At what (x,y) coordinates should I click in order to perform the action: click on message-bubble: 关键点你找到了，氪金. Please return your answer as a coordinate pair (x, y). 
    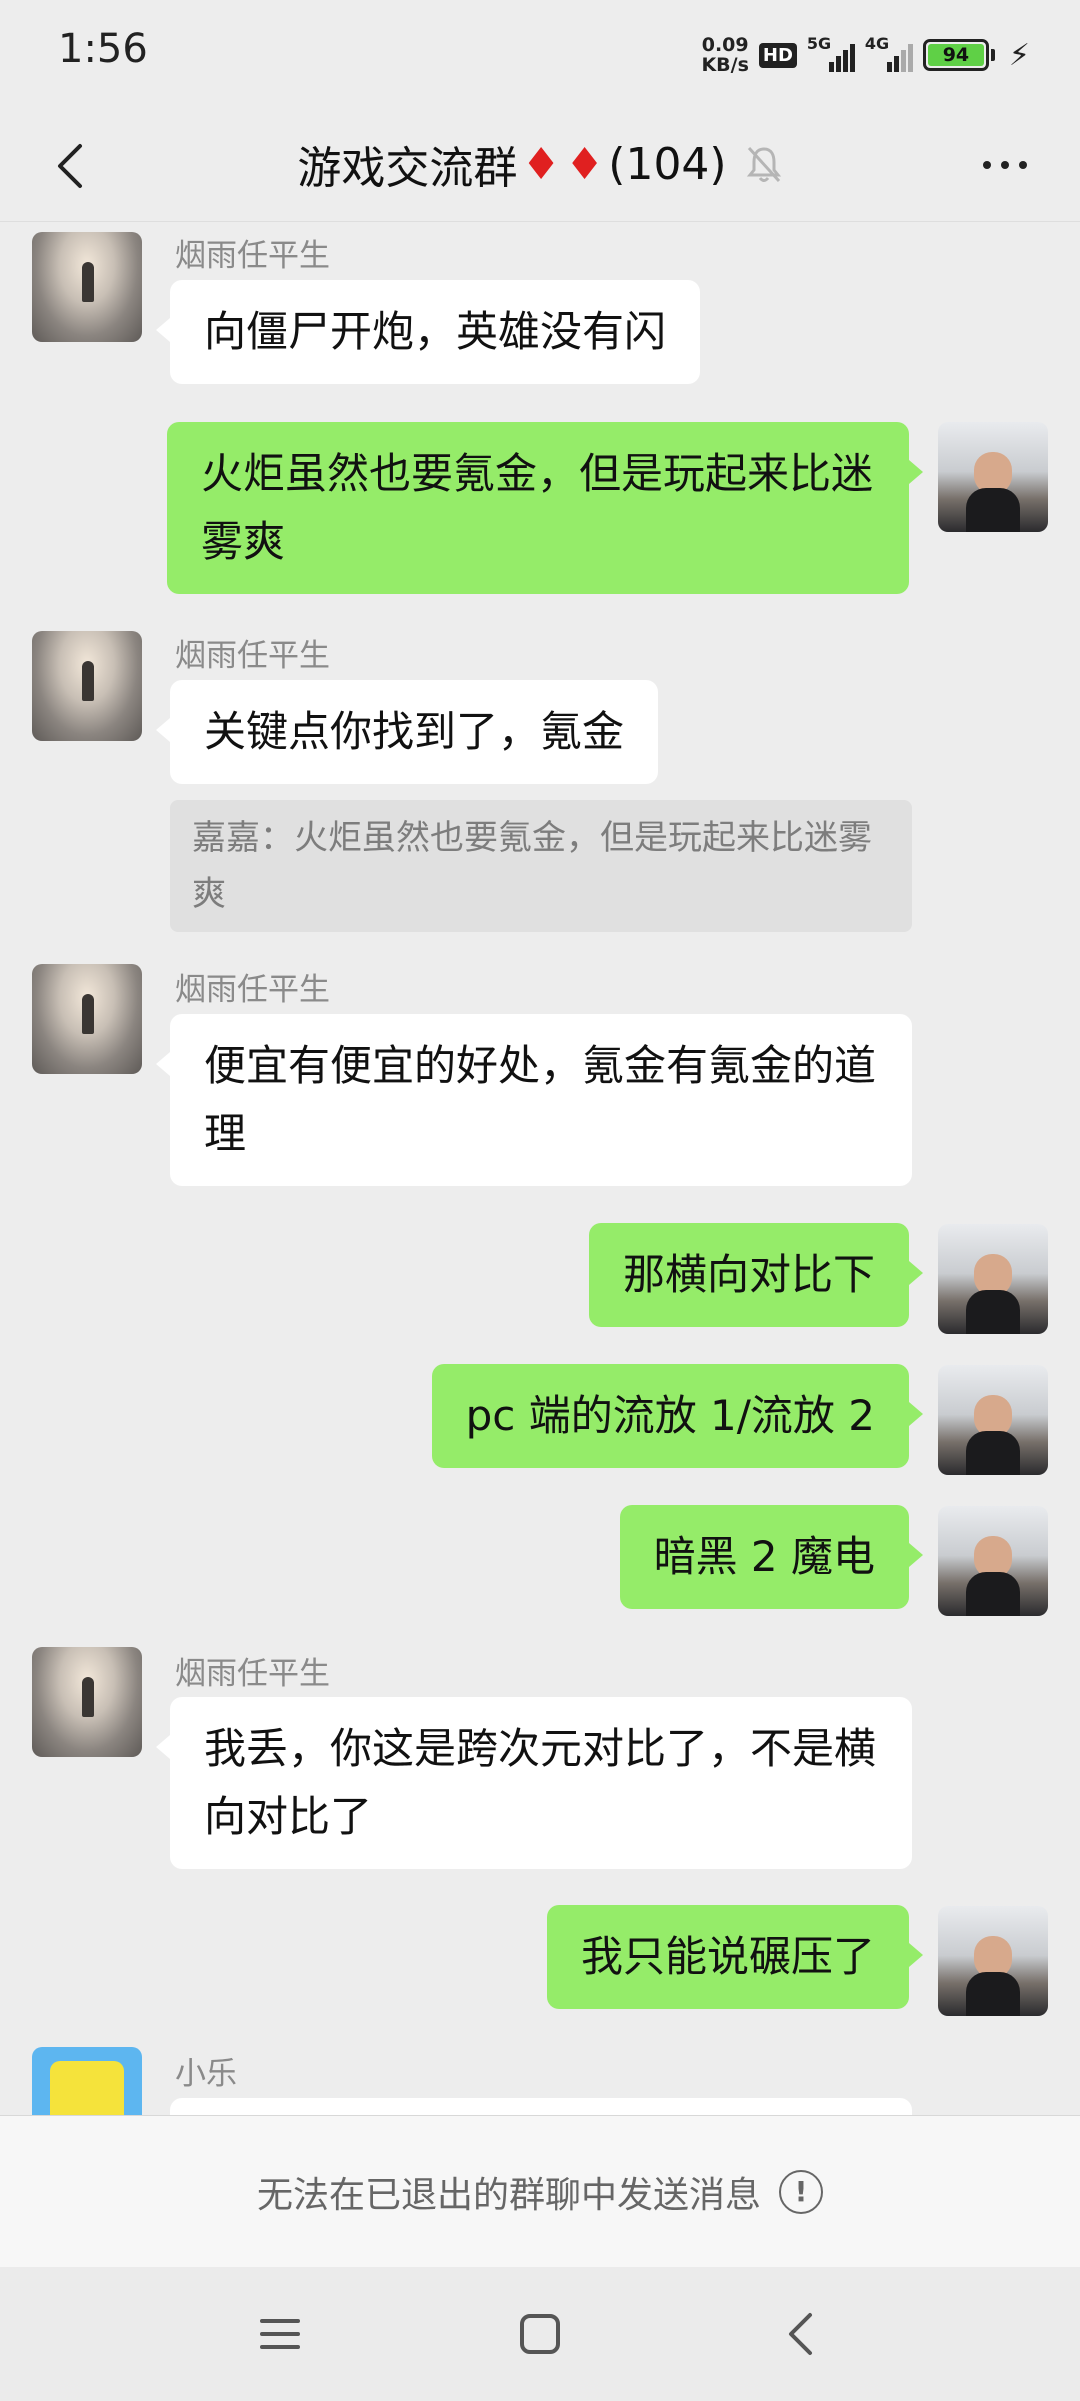
    Looking at the image, I should click on (407, 732).